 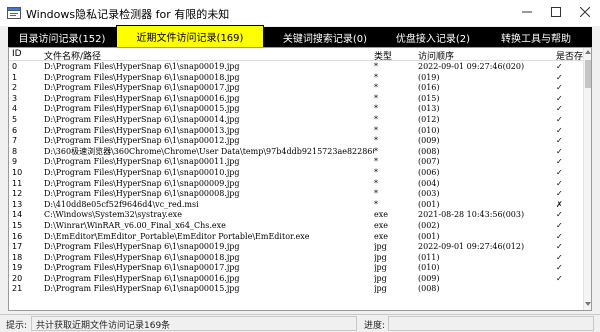 What do you see at coordinates (429, 225) in the screenshot?
I see `cell-order: (002)` at bounding box center [429, 225].